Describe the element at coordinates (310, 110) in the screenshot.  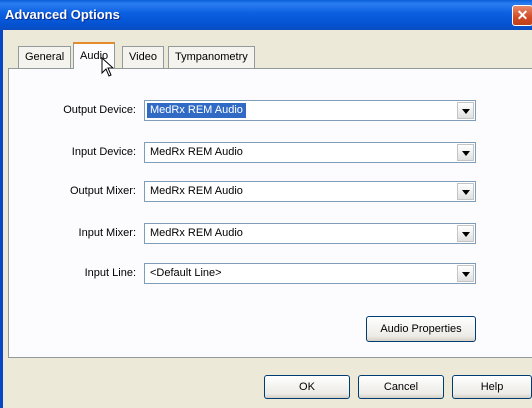
I see `output-device-select: MedRx REM Audio` at that location.